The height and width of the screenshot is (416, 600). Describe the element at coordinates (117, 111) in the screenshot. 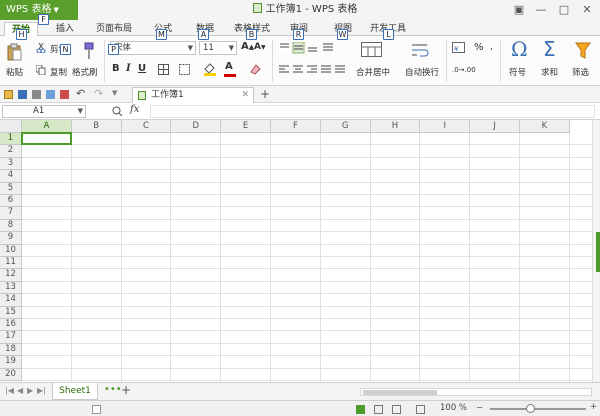

I see `zoom-search-icon` at that location.